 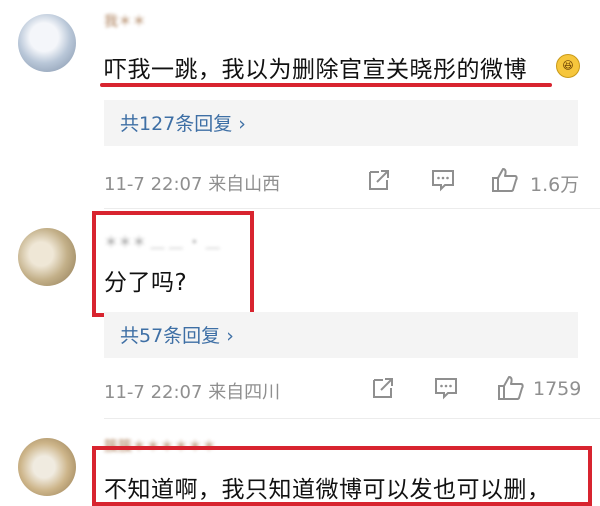 I want to click on red-underline-annotation, so click(x=326, y=85).